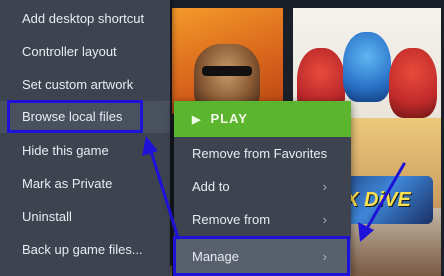  What do you see at coordinates (164, 193) in the screenshot?
I see `arrow-to-browse-line` at bounding box center [164, 193].